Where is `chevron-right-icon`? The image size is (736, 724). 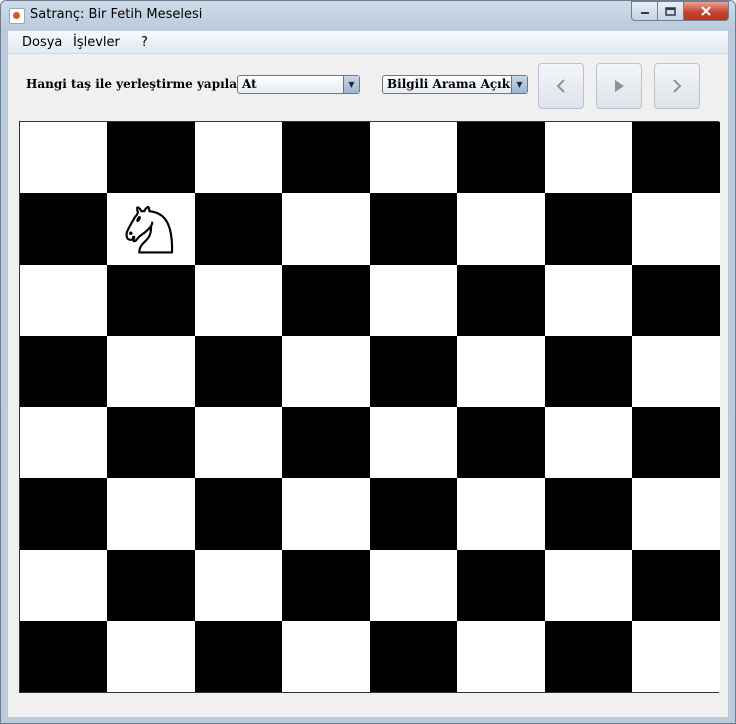 chevron-right-icon is located at coordinates (677, 86).